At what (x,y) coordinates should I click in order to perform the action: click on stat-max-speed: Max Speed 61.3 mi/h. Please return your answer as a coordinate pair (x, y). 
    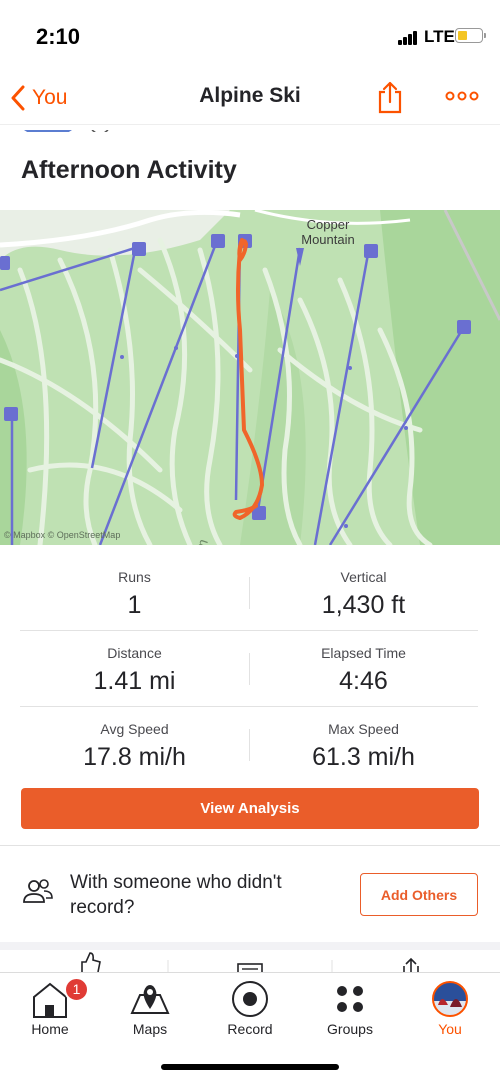
    Looking at the image, I should click on (363, 739).